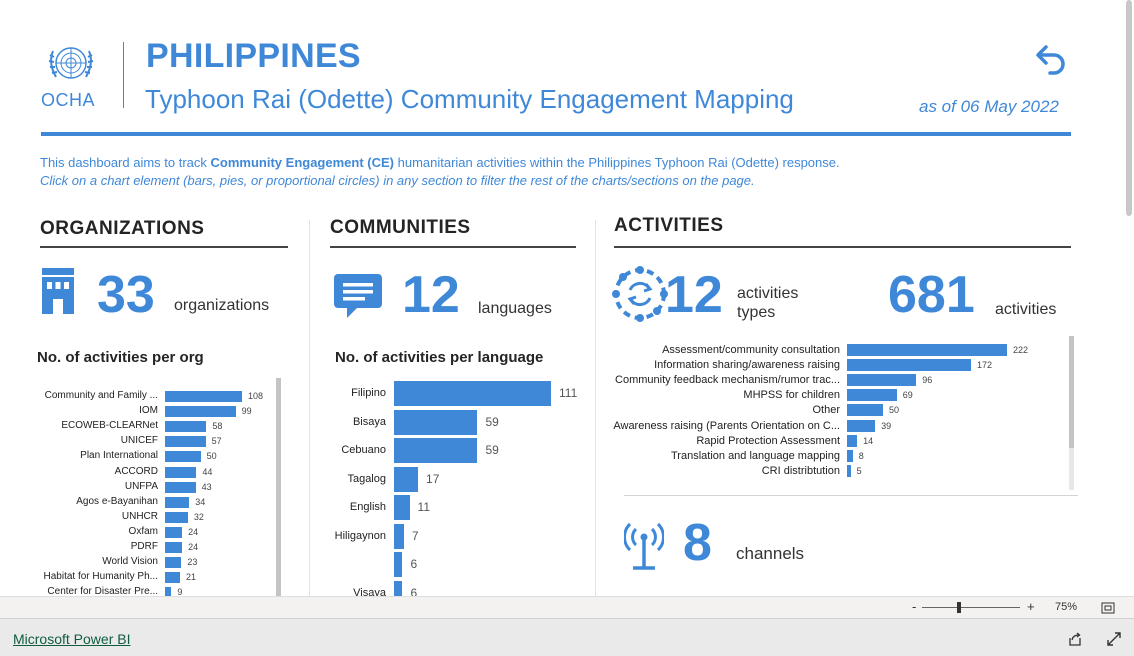 Image resolution: width=1134 pixels, height=656 pixels. I want to click on bar-label: Rapid Protection Assessment, so click(768, 441).